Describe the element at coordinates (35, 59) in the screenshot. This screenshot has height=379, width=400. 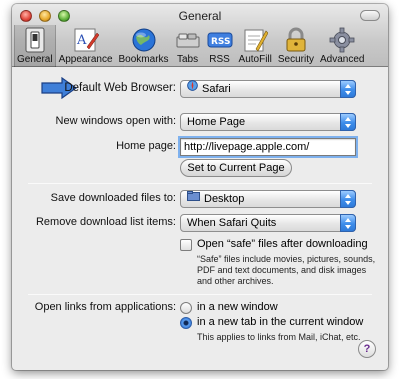
I see `tab-label: General` at that location.